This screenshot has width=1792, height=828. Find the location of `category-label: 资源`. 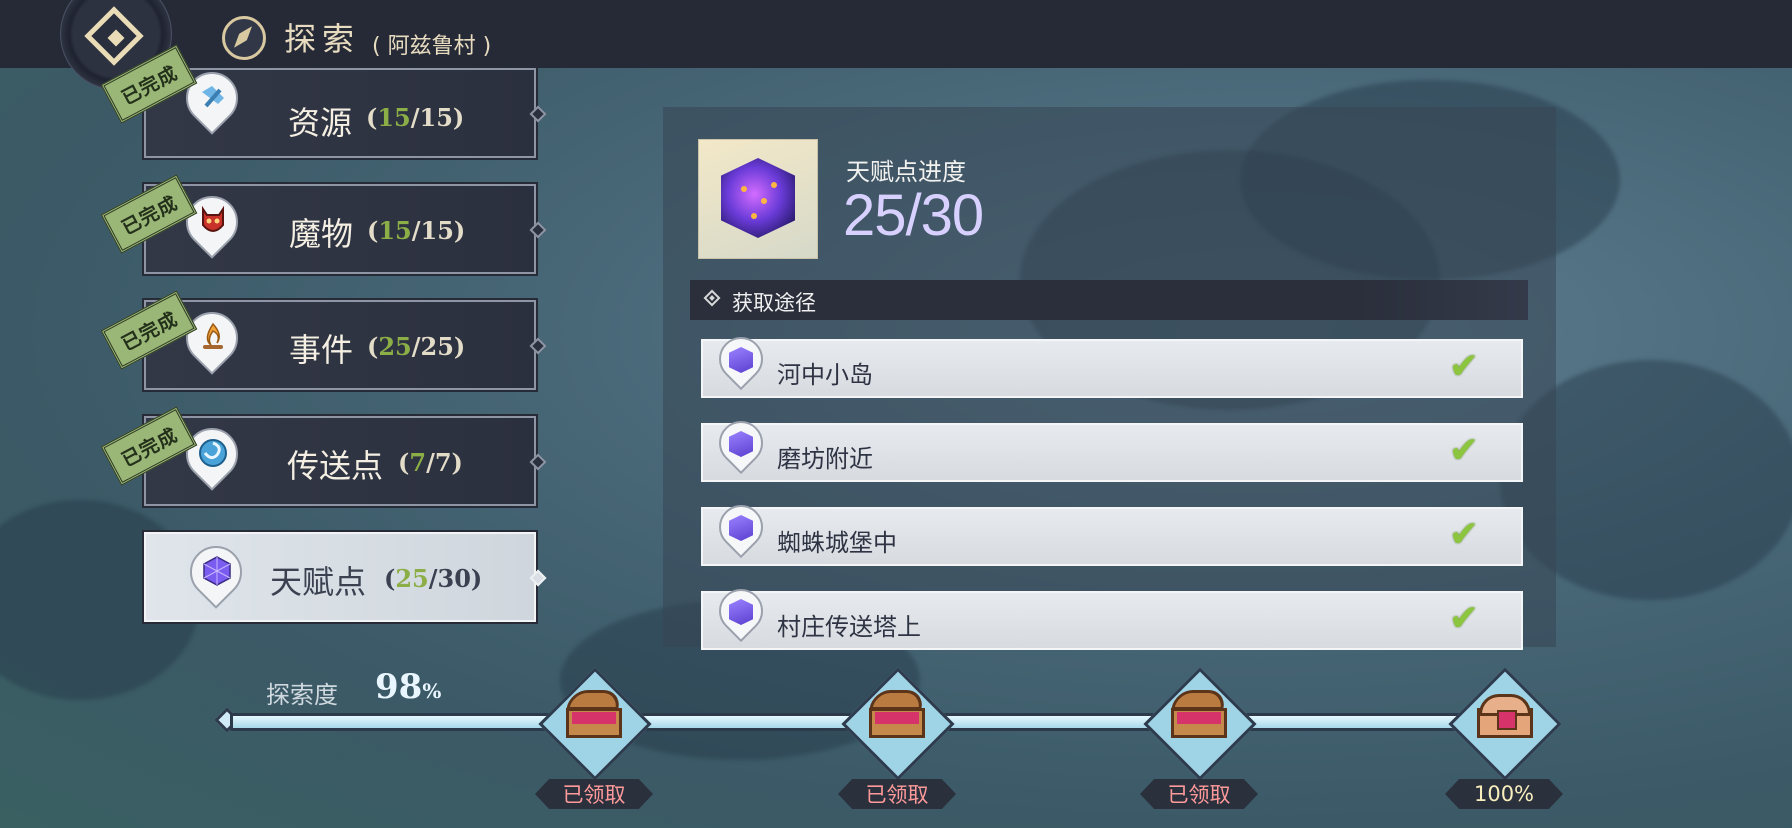

category-label: 资源 is located at coordinates (320, 123).